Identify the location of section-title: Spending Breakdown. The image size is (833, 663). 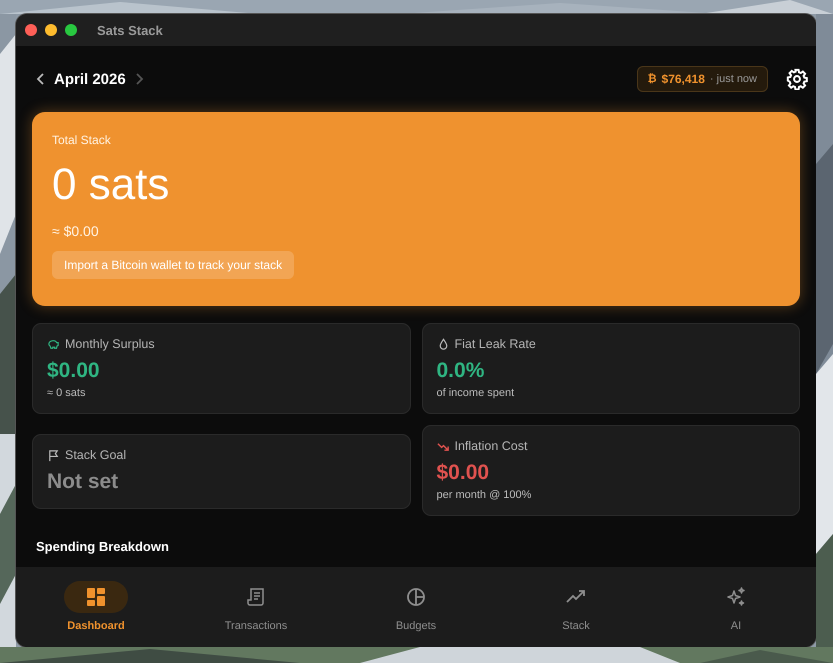
(102, 546).